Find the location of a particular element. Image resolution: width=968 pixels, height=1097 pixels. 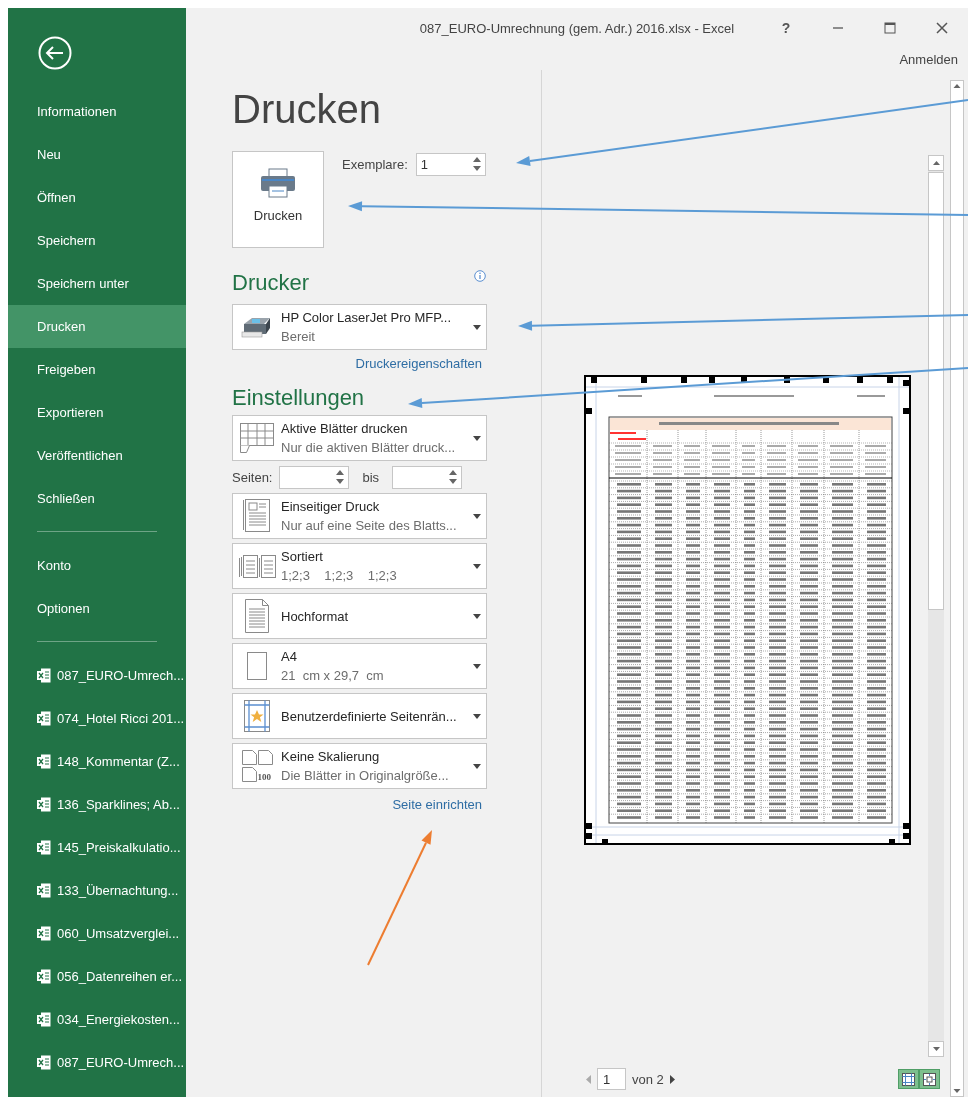

grid-sheet-icon is located at coordinates (257, 438).